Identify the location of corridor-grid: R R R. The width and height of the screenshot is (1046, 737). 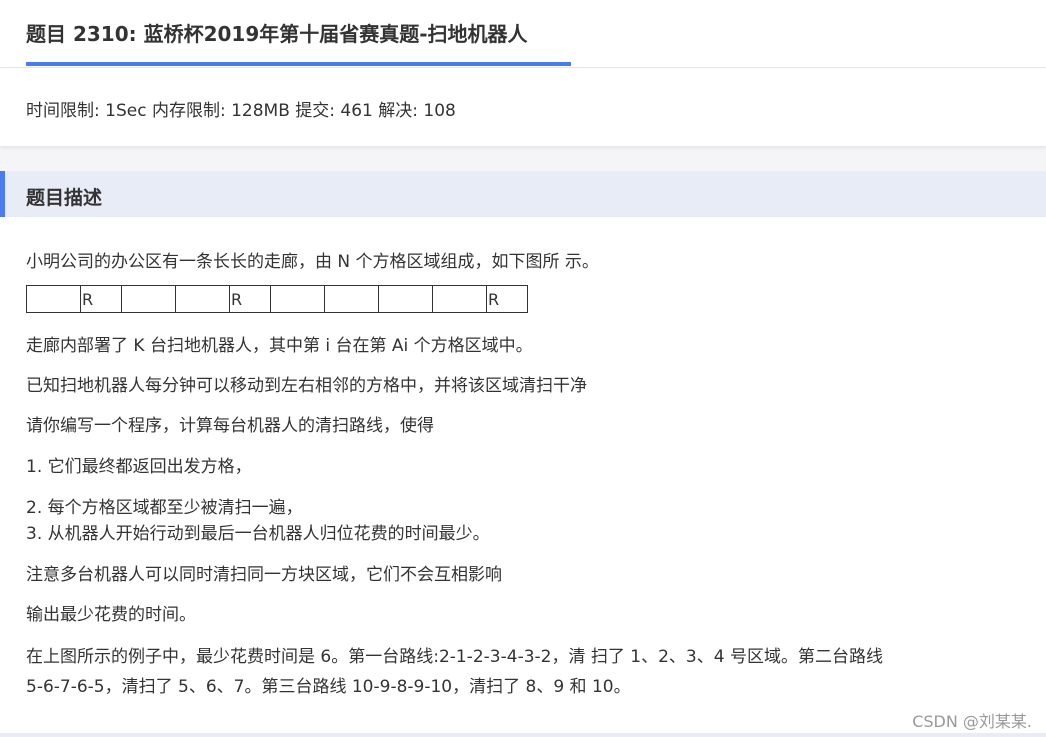
(277, 299).